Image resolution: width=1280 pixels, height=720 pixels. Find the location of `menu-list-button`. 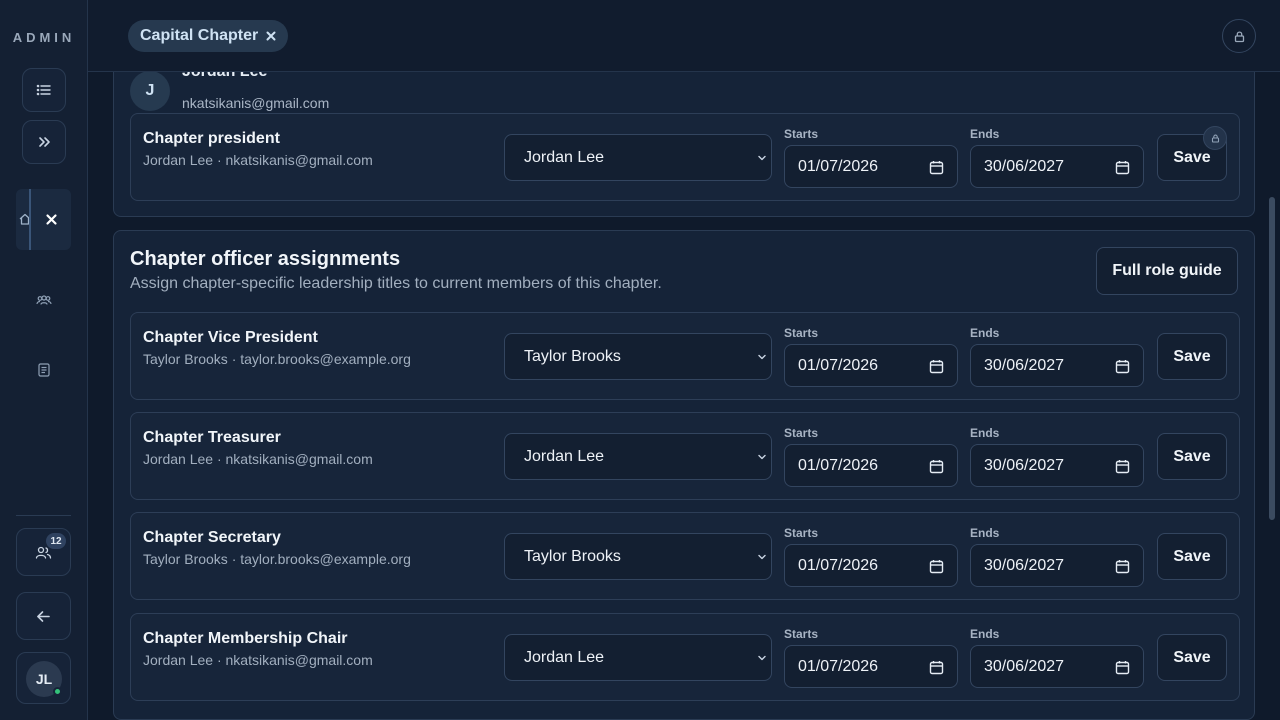

menu-list-button is located at coordinates (44, 90).